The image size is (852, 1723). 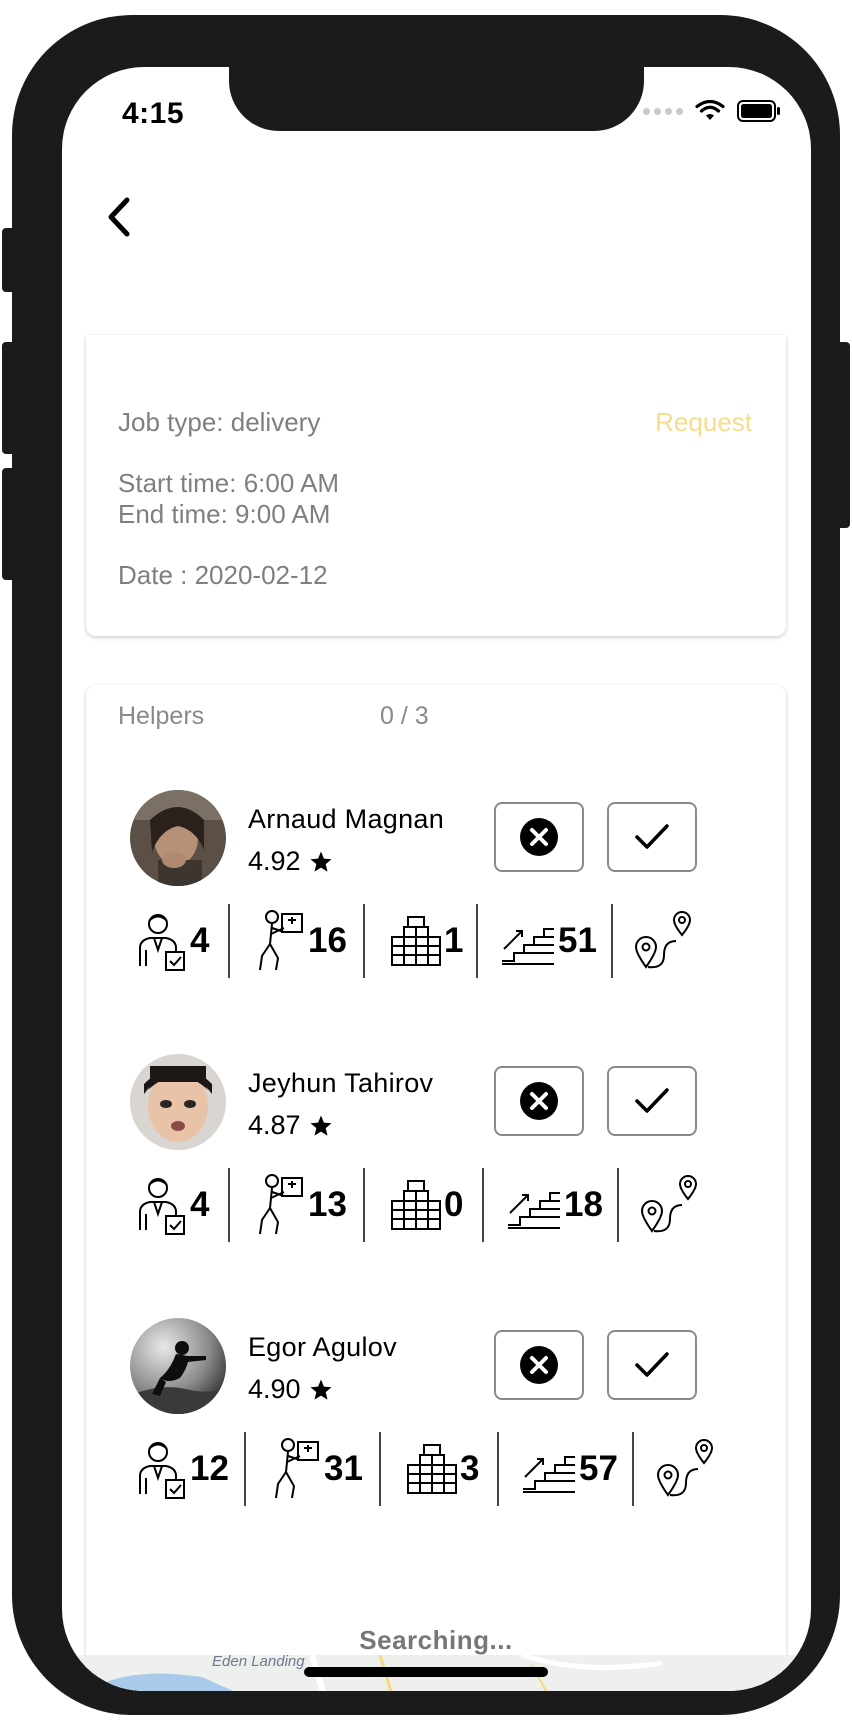 What do you see at coordinates (327, 940) in the screenshot?
I see `stat-value: 16` at bounding box center [327, 940].